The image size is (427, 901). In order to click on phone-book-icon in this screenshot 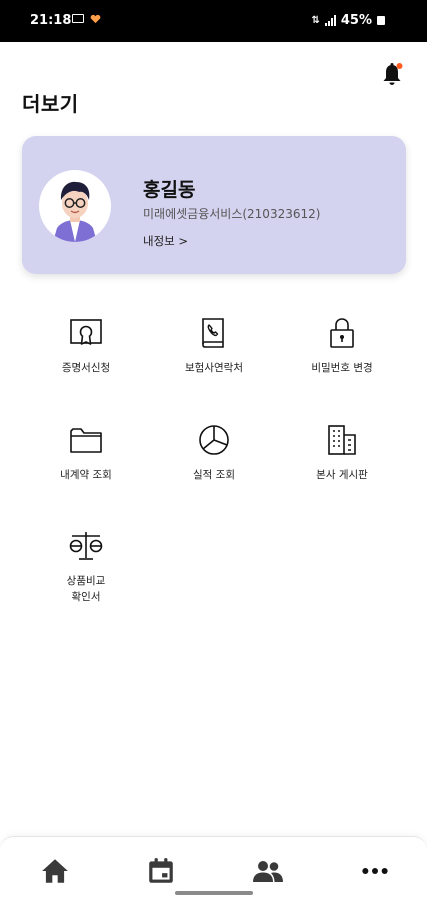, I will do `click(213, 333)`.